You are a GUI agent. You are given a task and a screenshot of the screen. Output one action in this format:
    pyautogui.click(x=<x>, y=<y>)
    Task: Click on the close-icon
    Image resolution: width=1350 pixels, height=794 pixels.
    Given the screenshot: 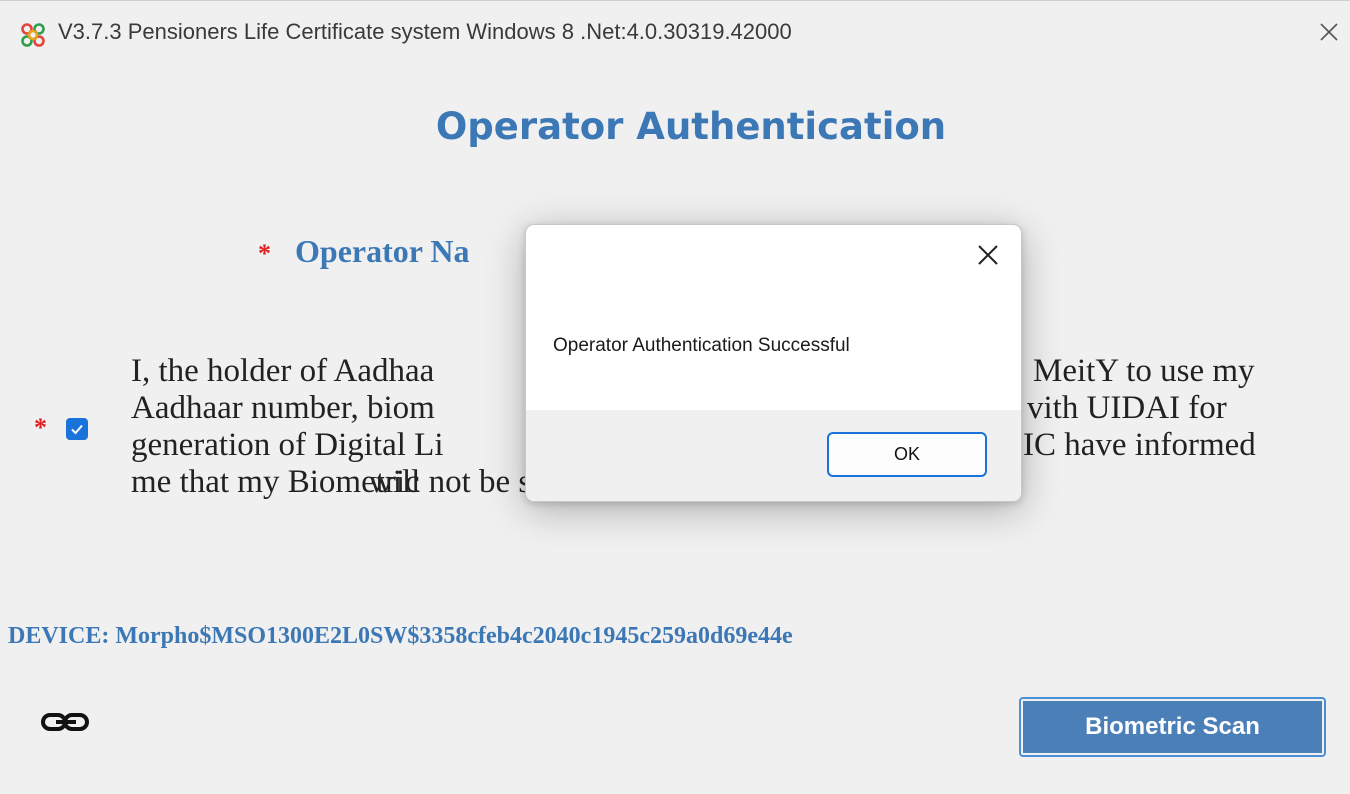 What is the action you would take?
    pyautogui.click(x=1329, y=32)
    